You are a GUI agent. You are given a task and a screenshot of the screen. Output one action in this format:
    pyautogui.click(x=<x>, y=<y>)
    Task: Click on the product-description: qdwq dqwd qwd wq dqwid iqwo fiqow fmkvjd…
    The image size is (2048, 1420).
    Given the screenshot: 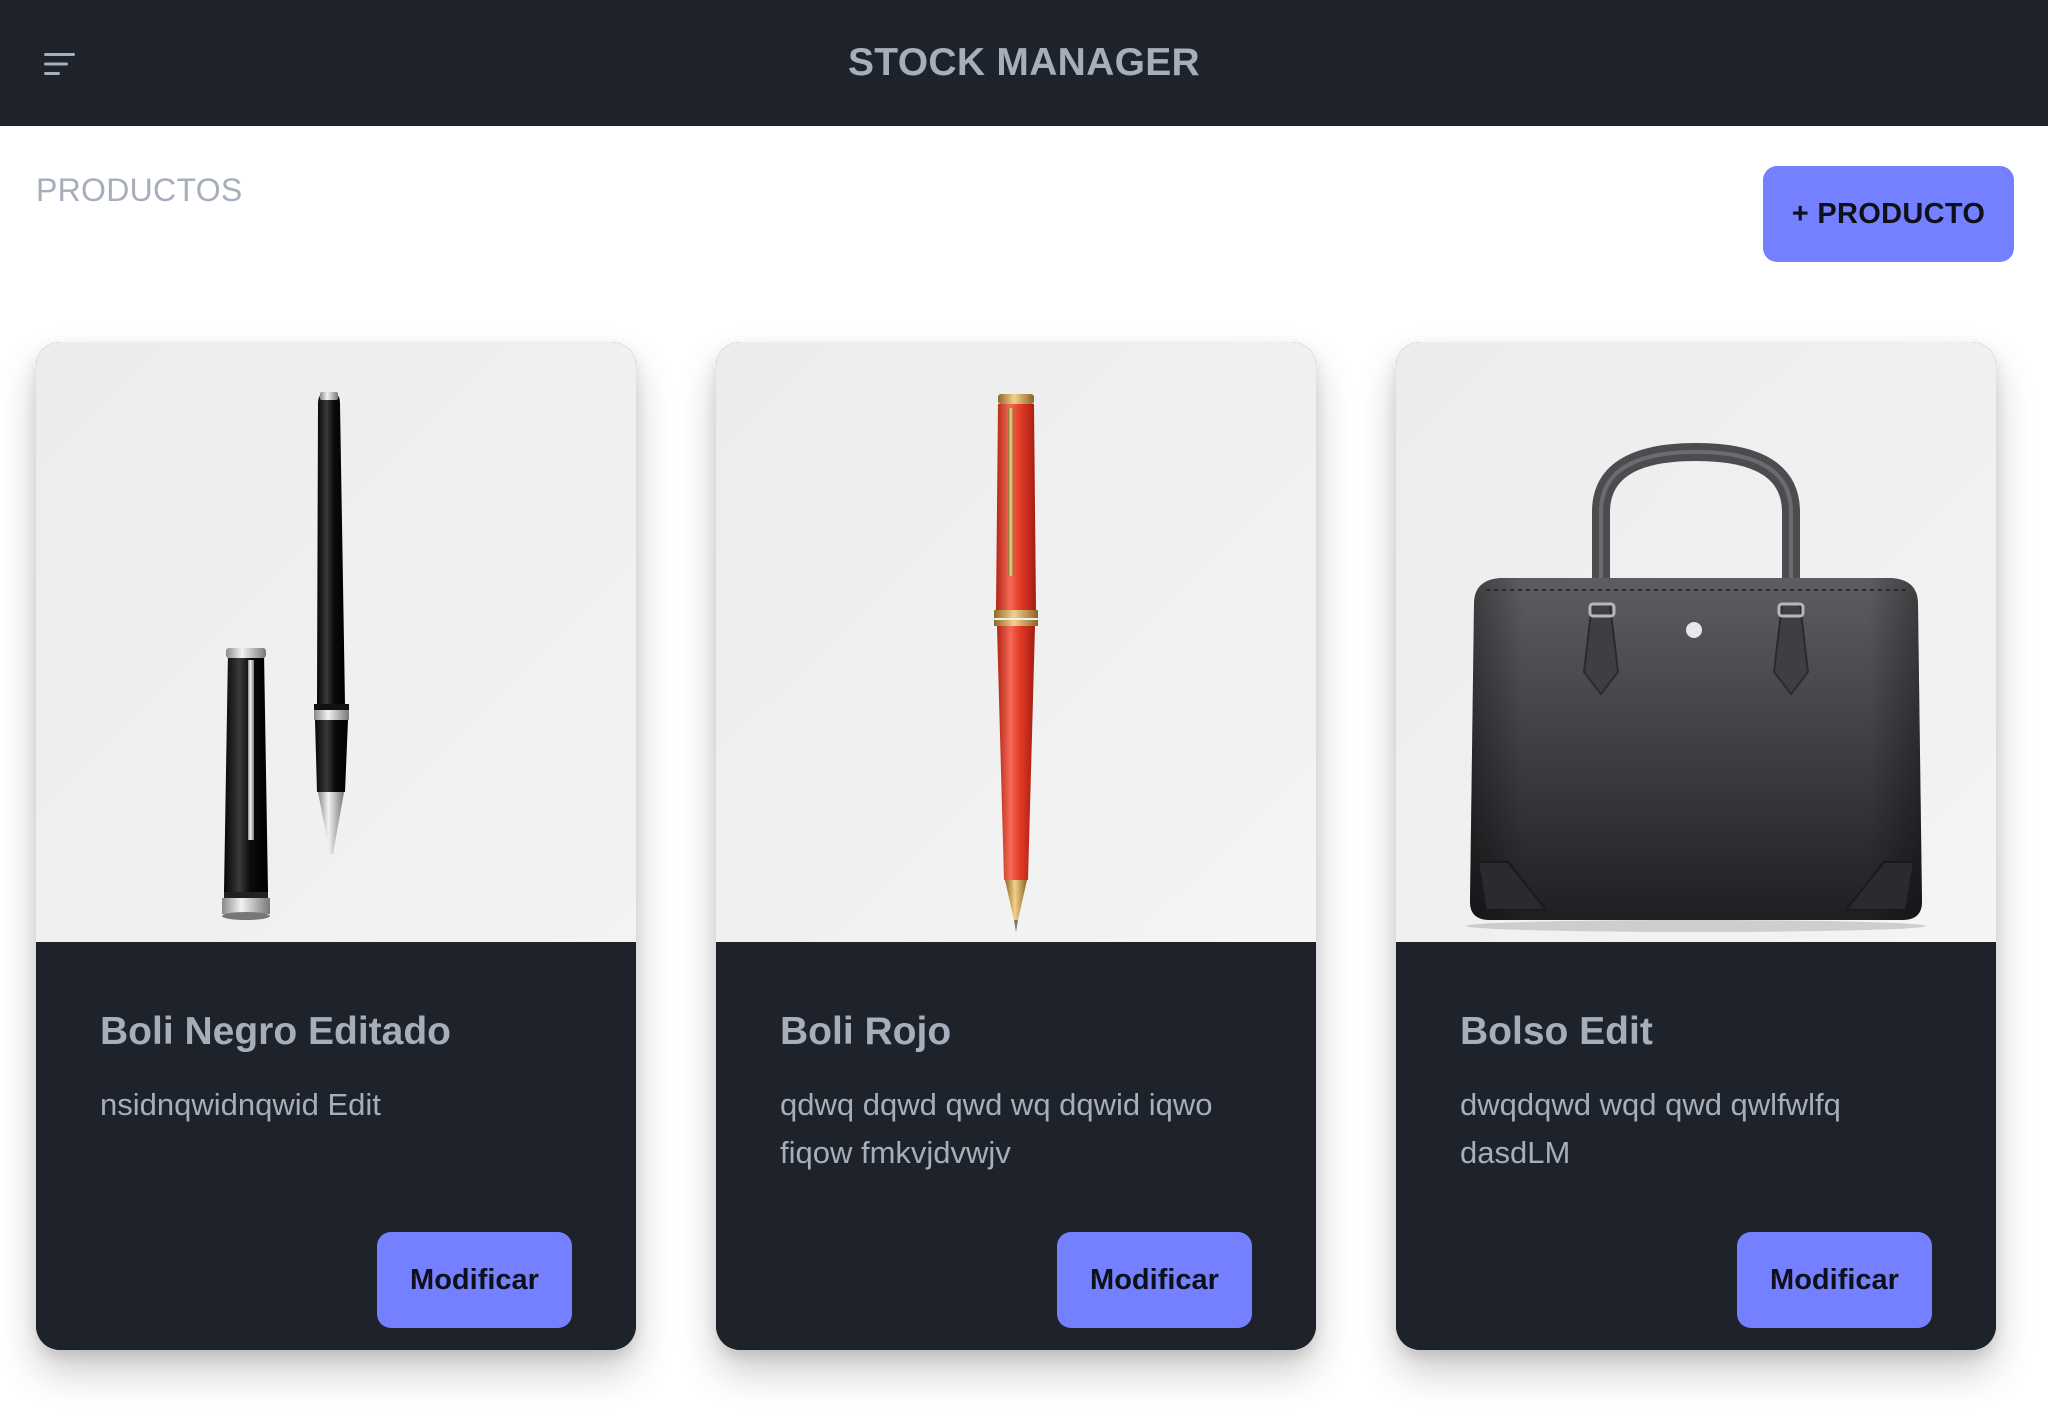 What is the action you would take?
    pyautogui.click(x=996, y=1128)
    